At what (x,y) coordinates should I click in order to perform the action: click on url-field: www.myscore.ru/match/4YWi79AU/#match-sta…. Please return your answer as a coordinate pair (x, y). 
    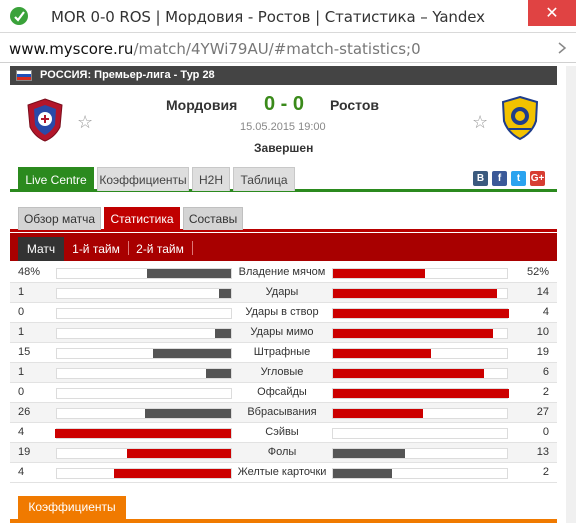
    Looking at the image, I should click on (215, 49).